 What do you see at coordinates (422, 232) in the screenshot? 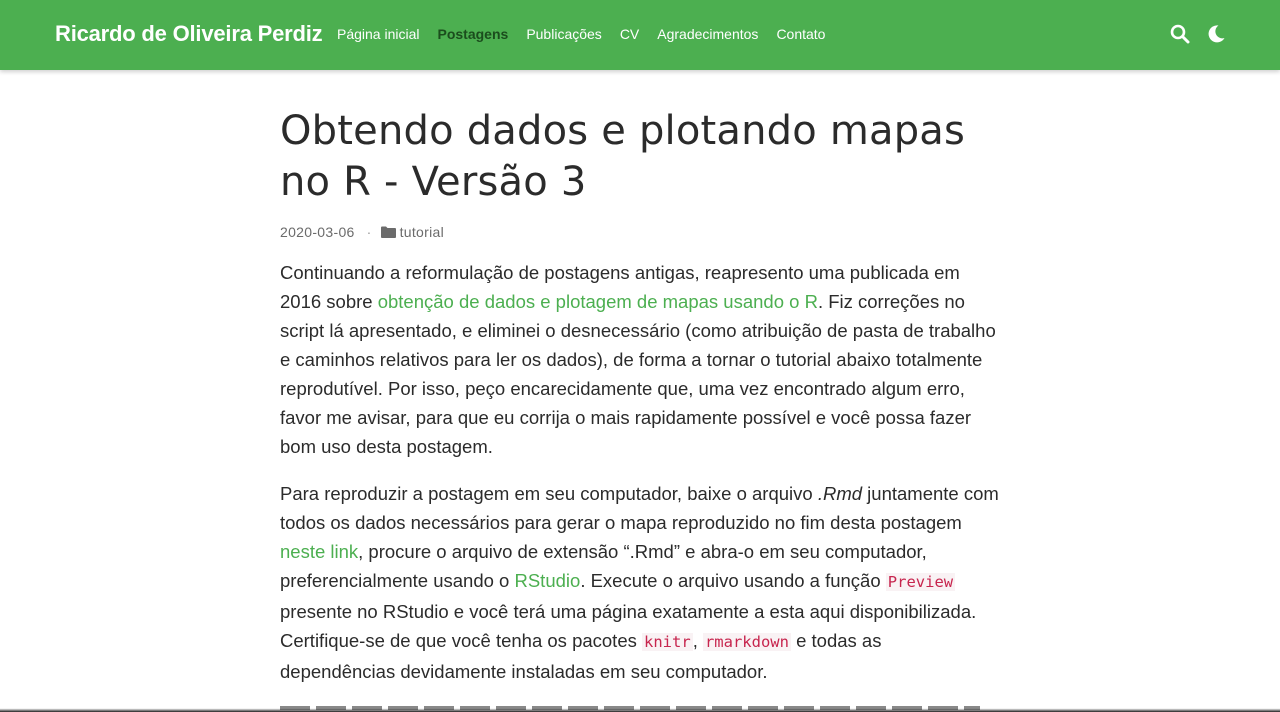
I see `post-category-link: tutorial` at bounding box center [422, 232].